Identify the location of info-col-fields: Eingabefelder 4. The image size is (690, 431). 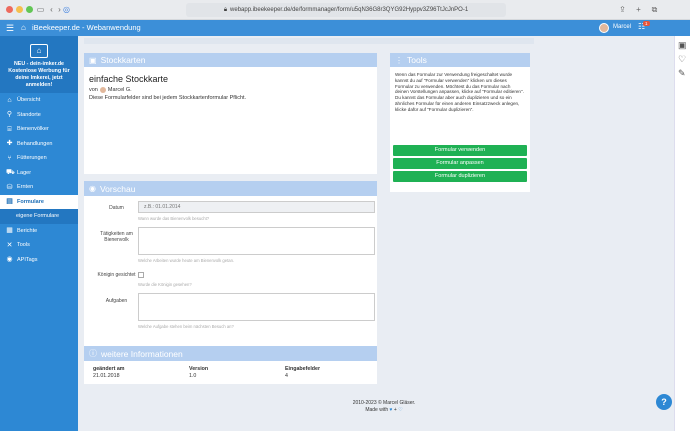
(302, 373).